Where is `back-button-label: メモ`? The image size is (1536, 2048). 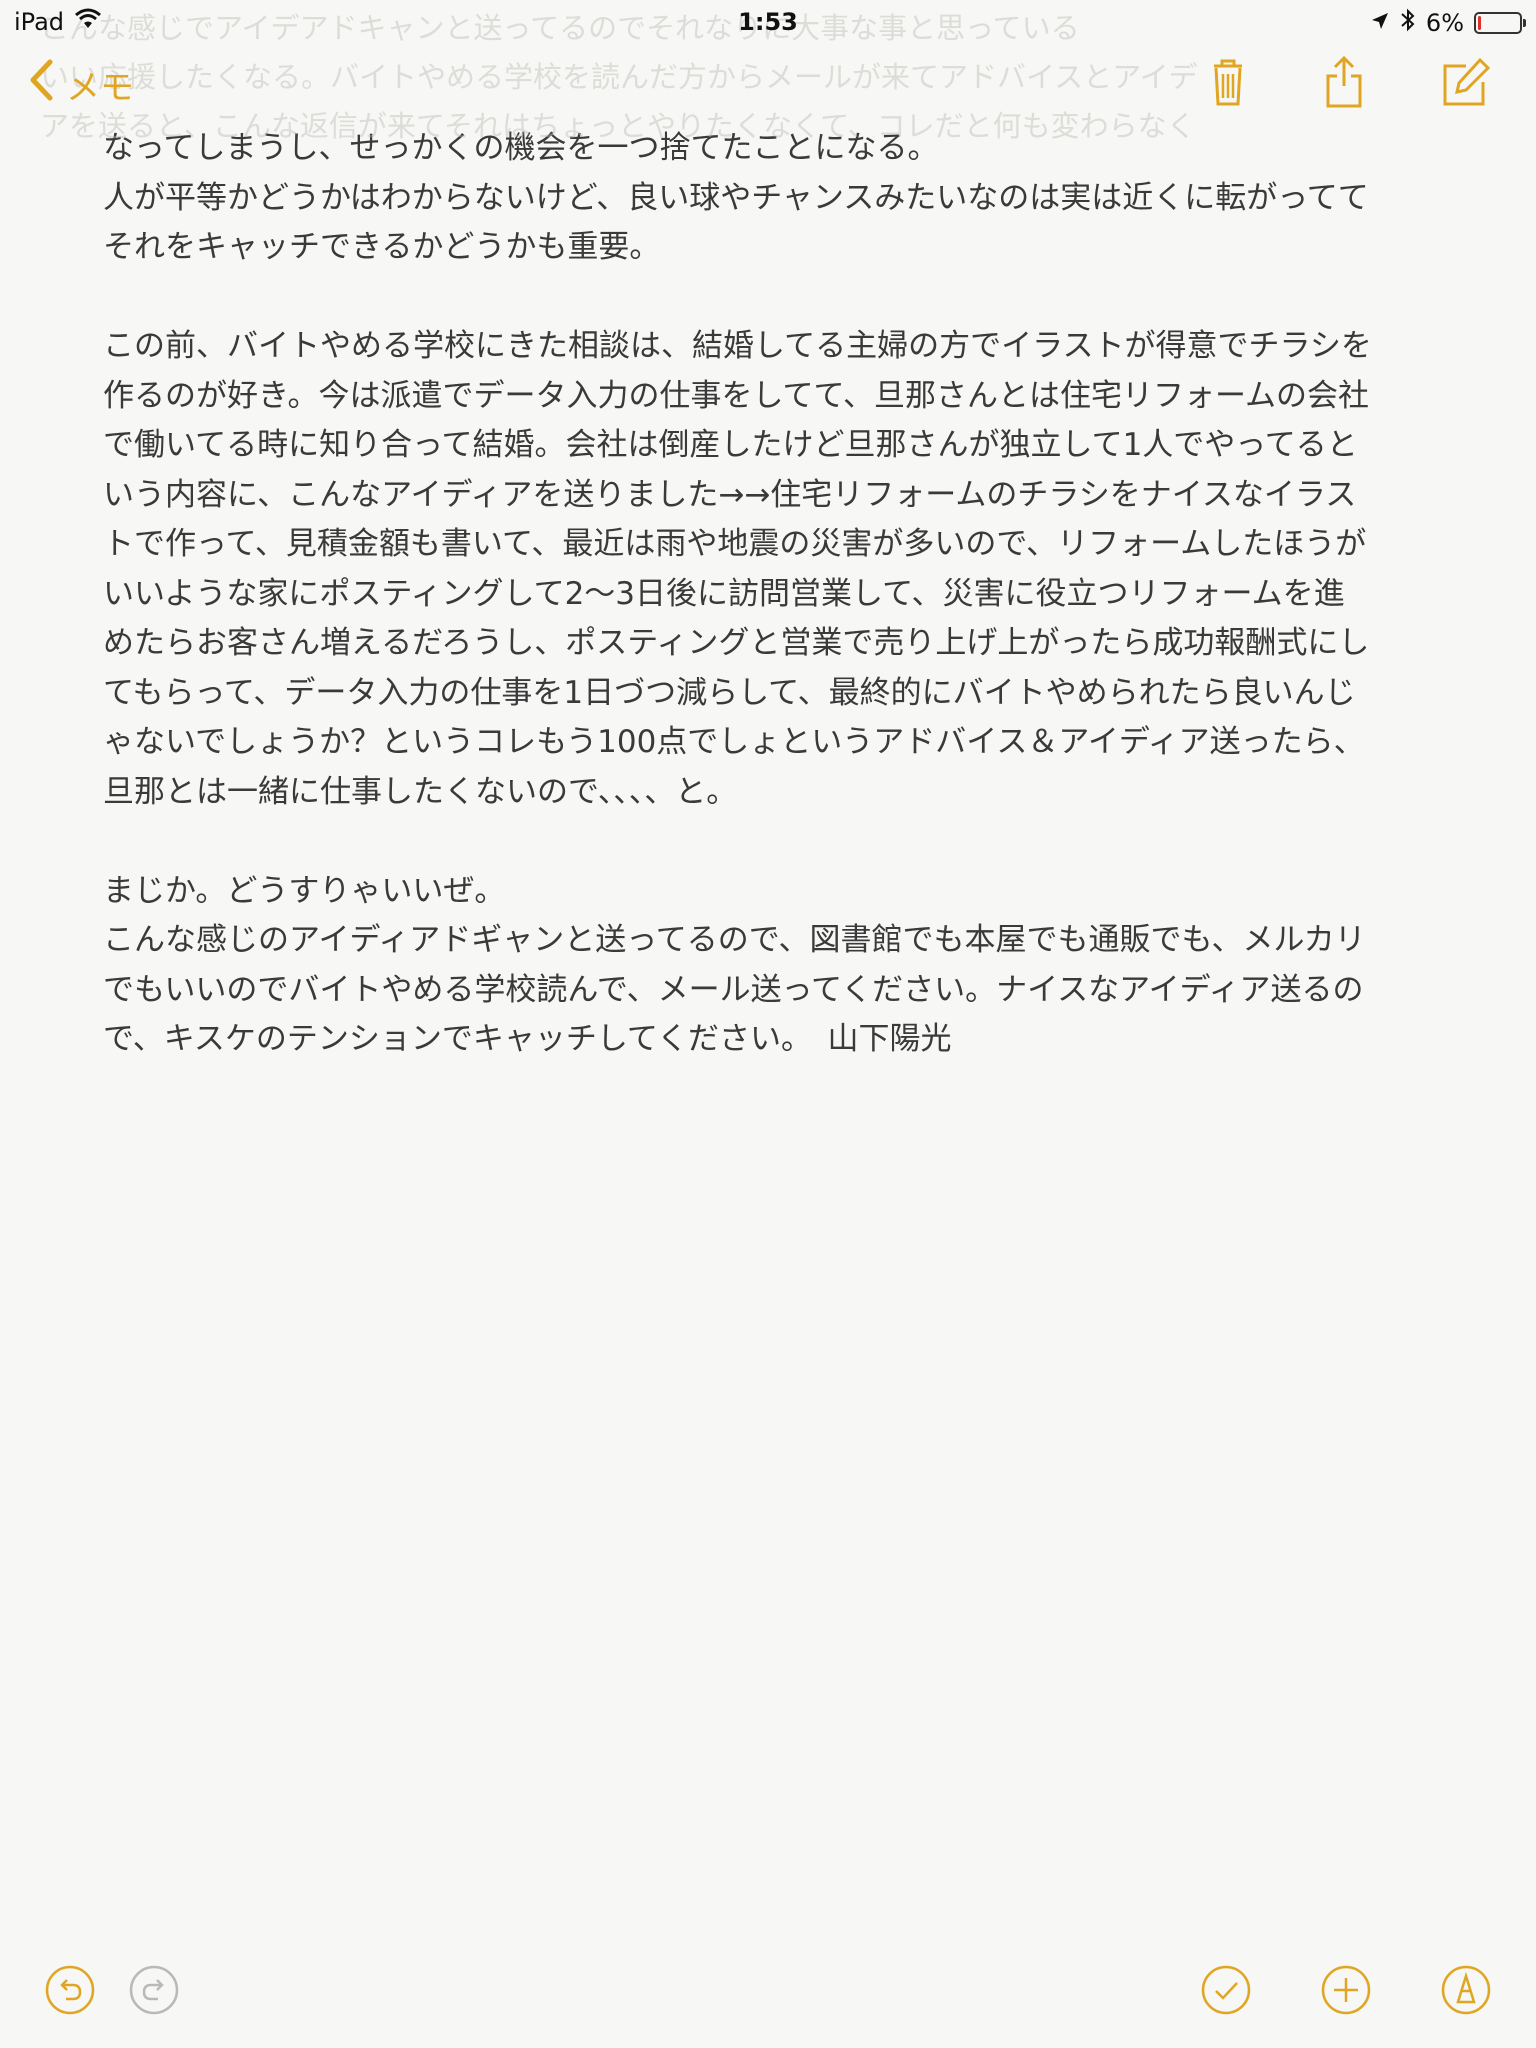 back-button-label: メモ is located at coordinates (100, 88).